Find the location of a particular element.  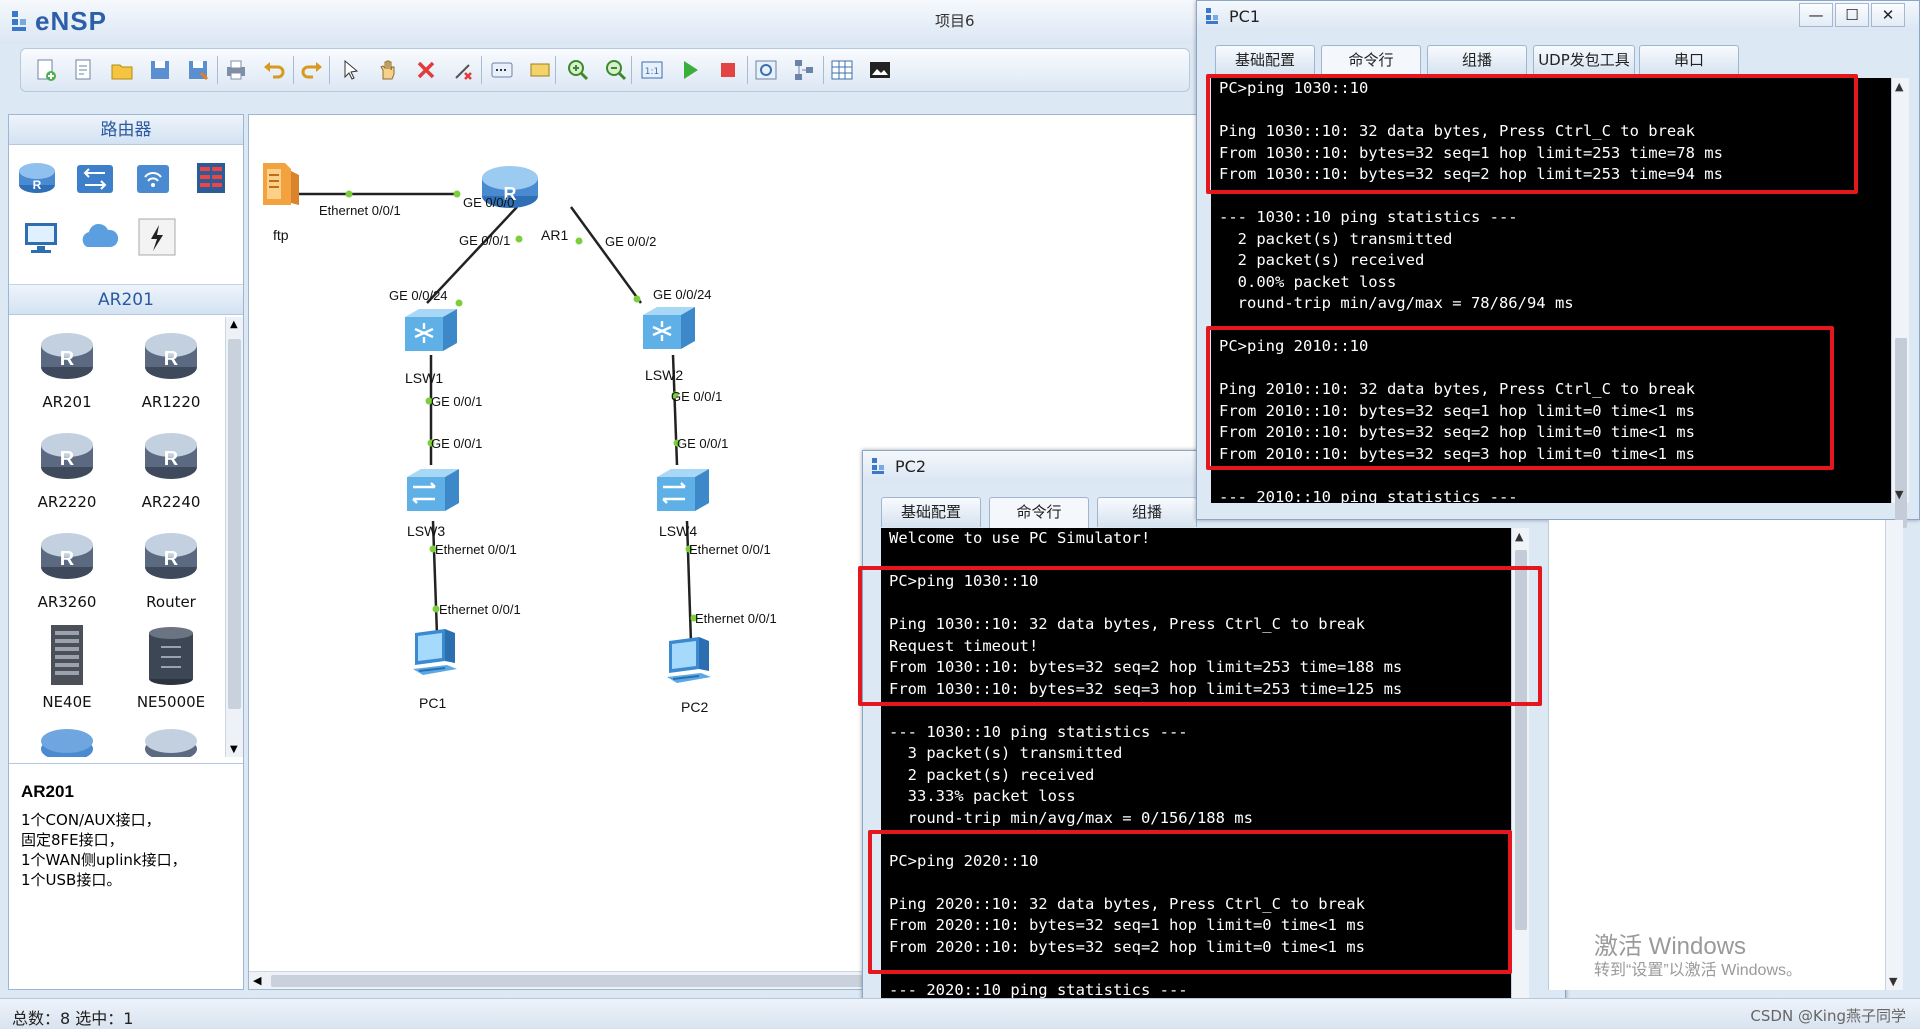

pc1-title-bar: PC1 — ☐ ✕ is located at coordinates (1558, 16).